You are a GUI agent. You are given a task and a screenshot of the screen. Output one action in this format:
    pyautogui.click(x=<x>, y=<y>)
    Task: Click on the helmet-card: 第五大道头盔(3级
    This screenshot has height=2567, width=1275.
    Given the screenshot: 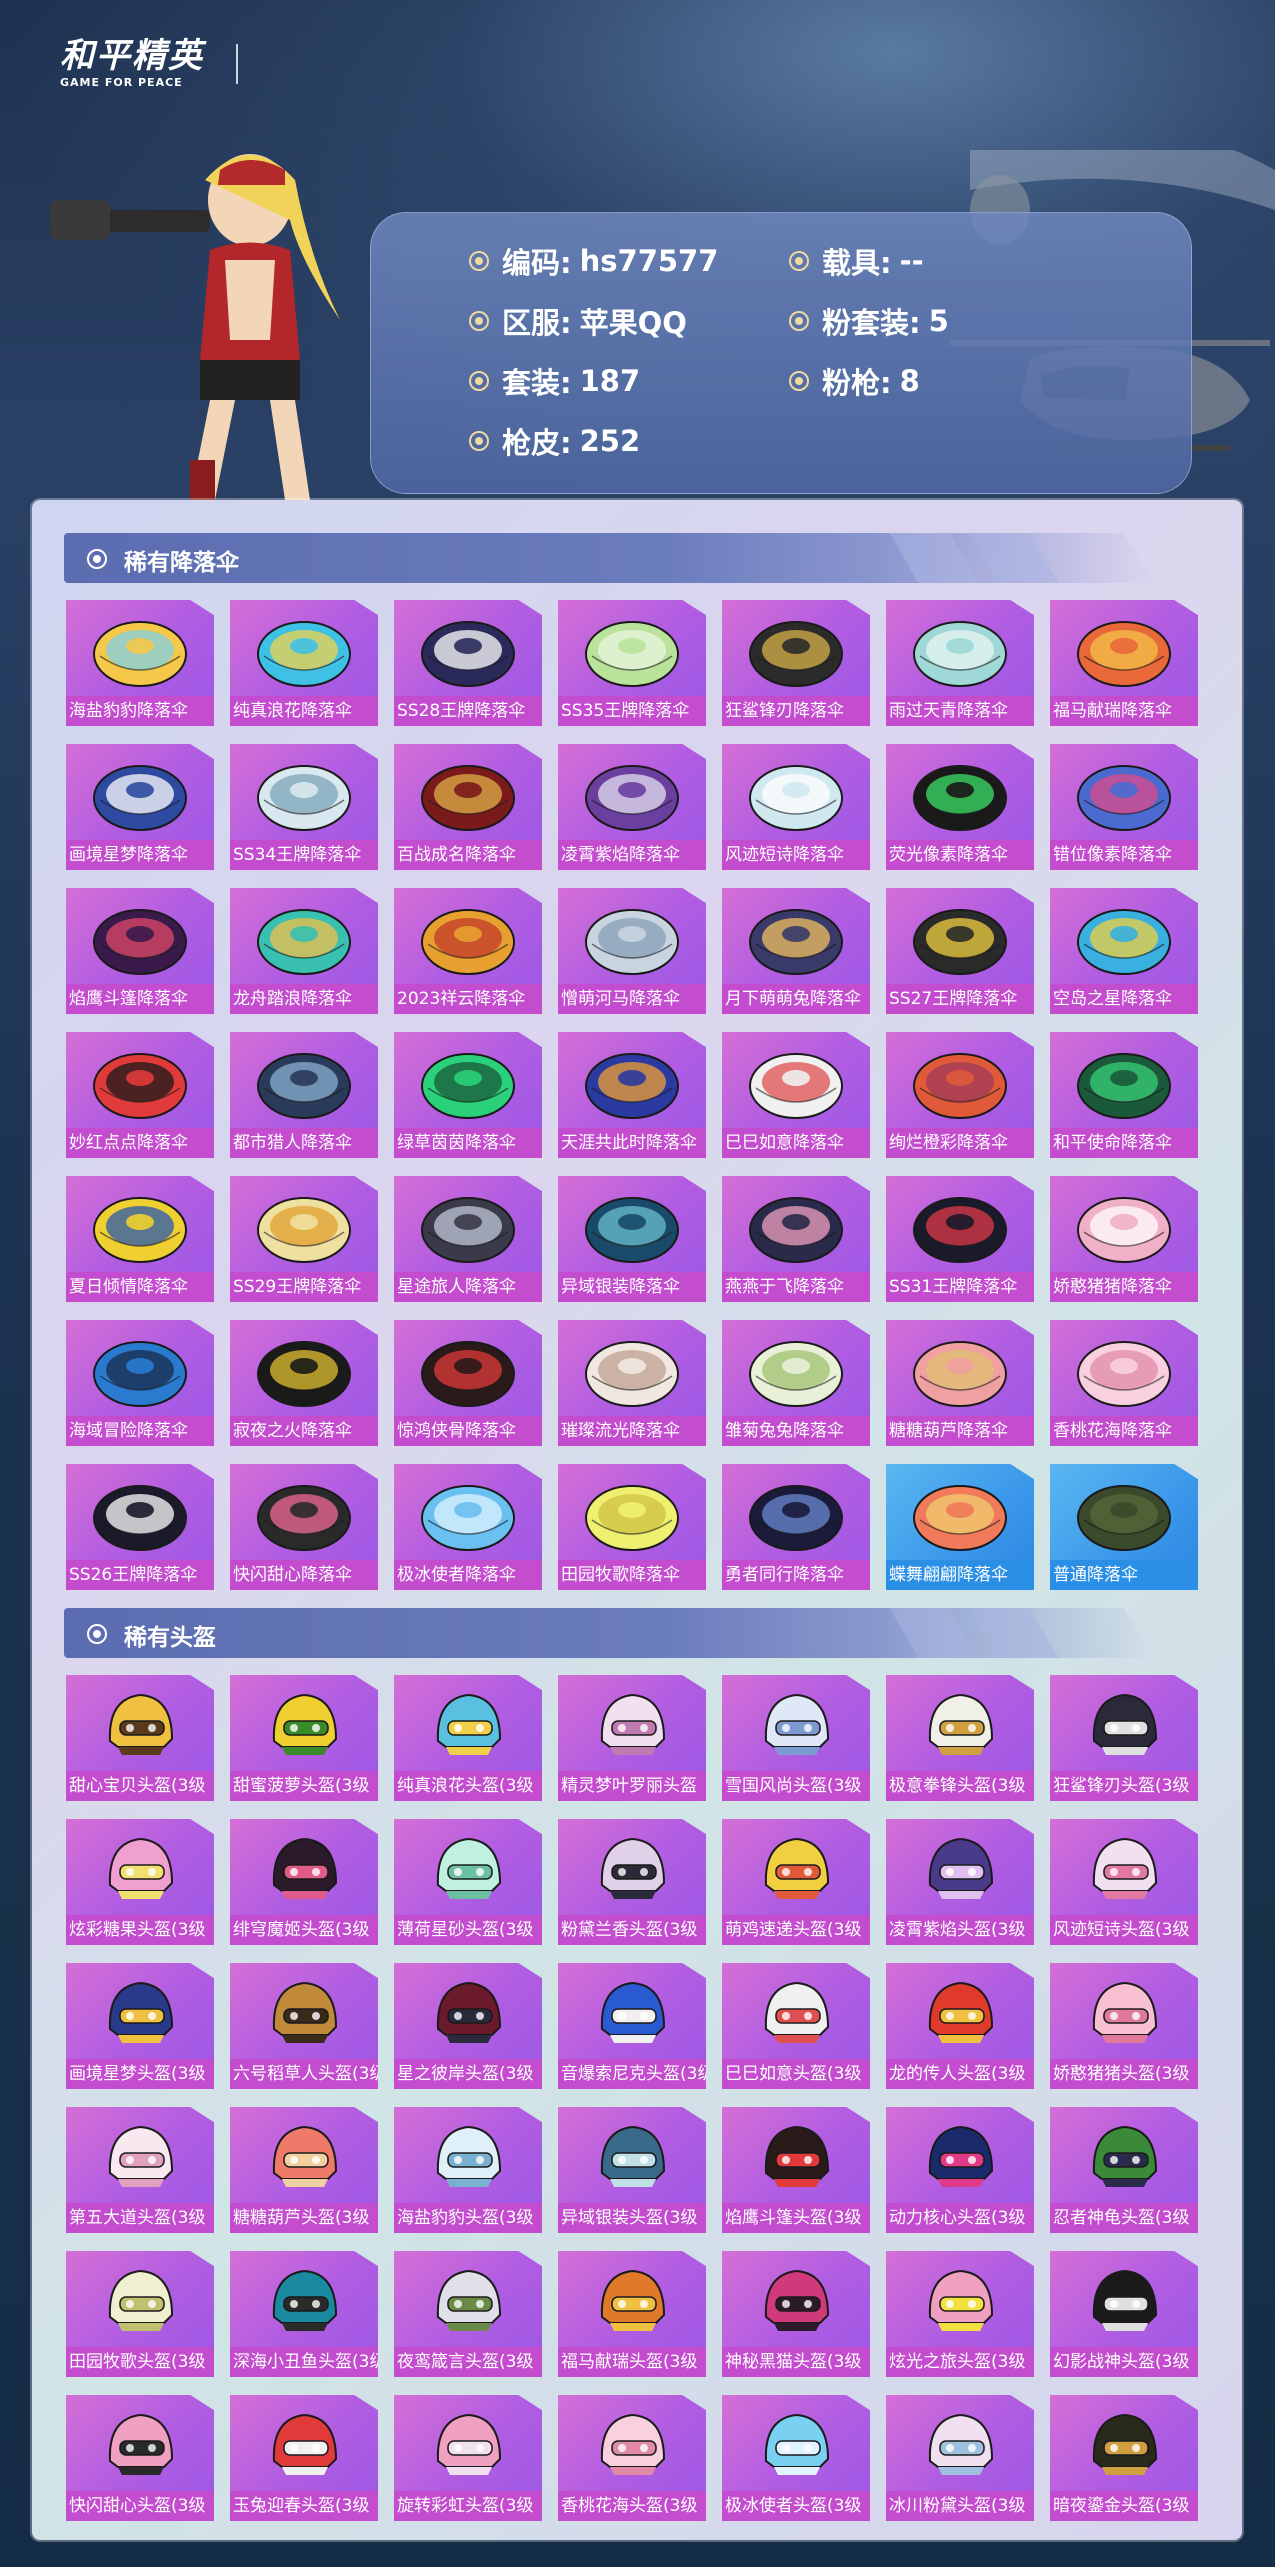 What is the action you would take?
    pyautogui.click(x=140, y=2170)
    